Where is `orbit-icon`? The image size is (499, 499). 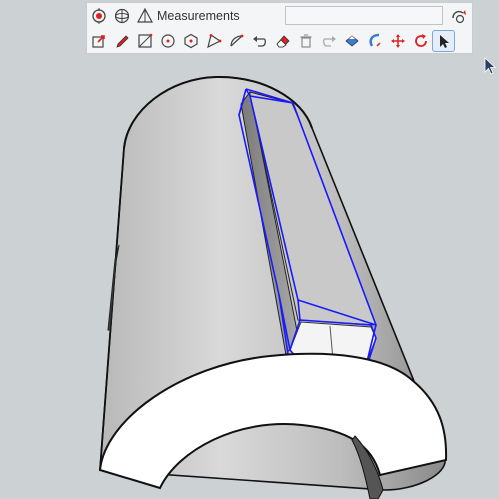
orbit-icon is located at coordinates (121, 16).